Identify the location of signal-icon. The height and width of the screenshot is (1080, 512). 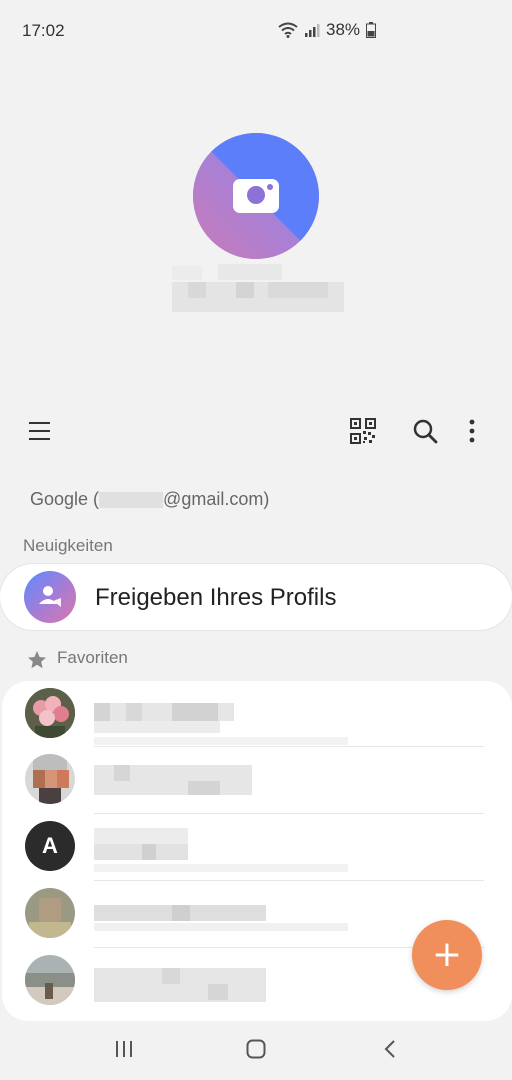
(312, 30).